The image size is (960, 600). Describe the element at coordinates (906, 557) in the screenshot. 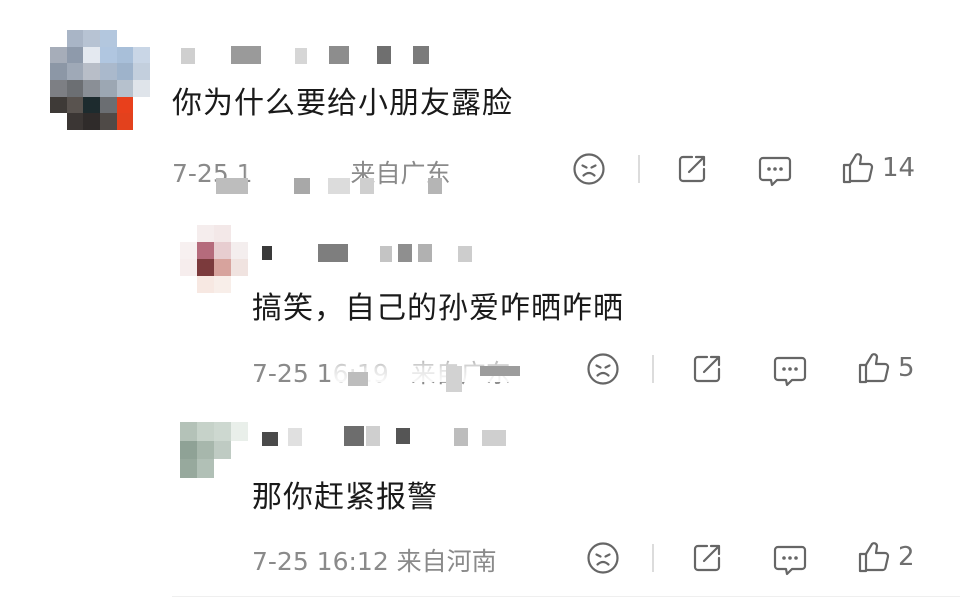

I see `like-count: 2` at that location.